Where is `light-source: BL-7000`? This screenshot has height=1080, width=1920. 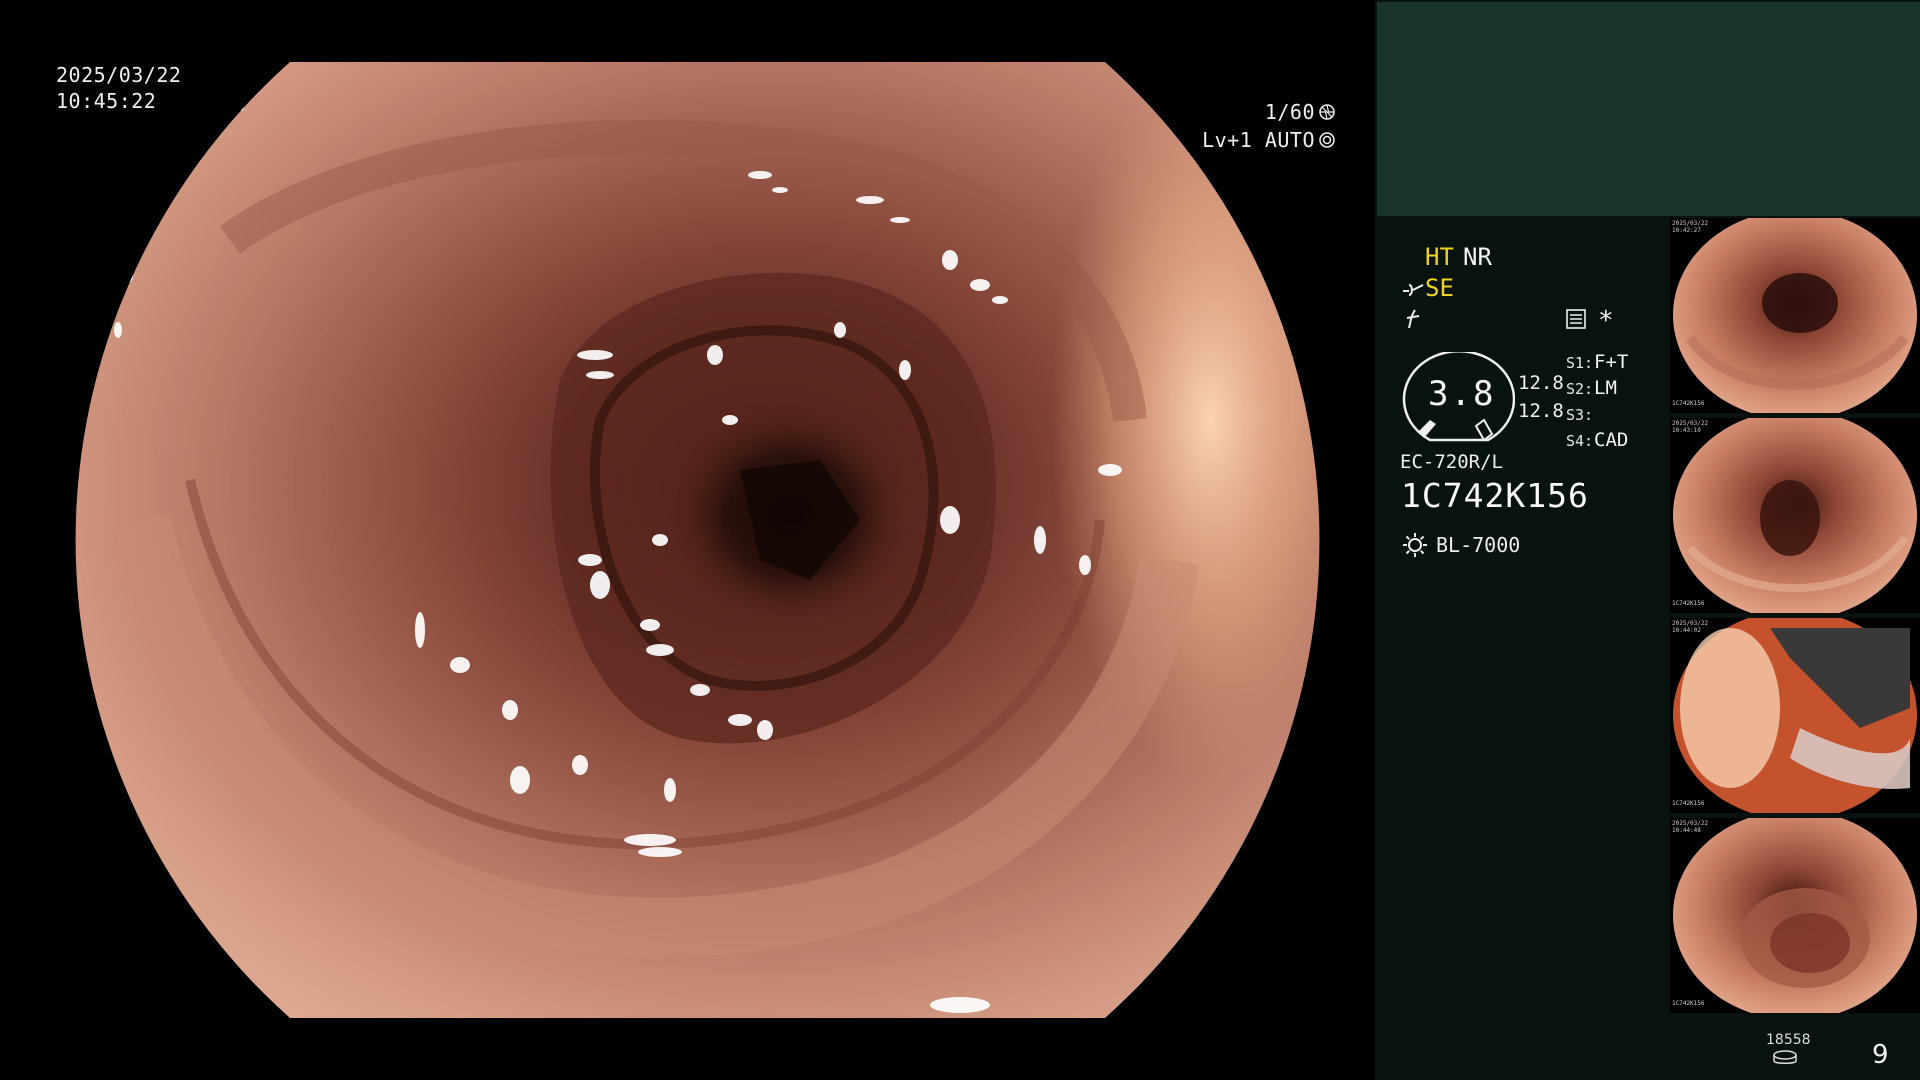 light-source: BL-7000 is located at coordinates (1461, 545).